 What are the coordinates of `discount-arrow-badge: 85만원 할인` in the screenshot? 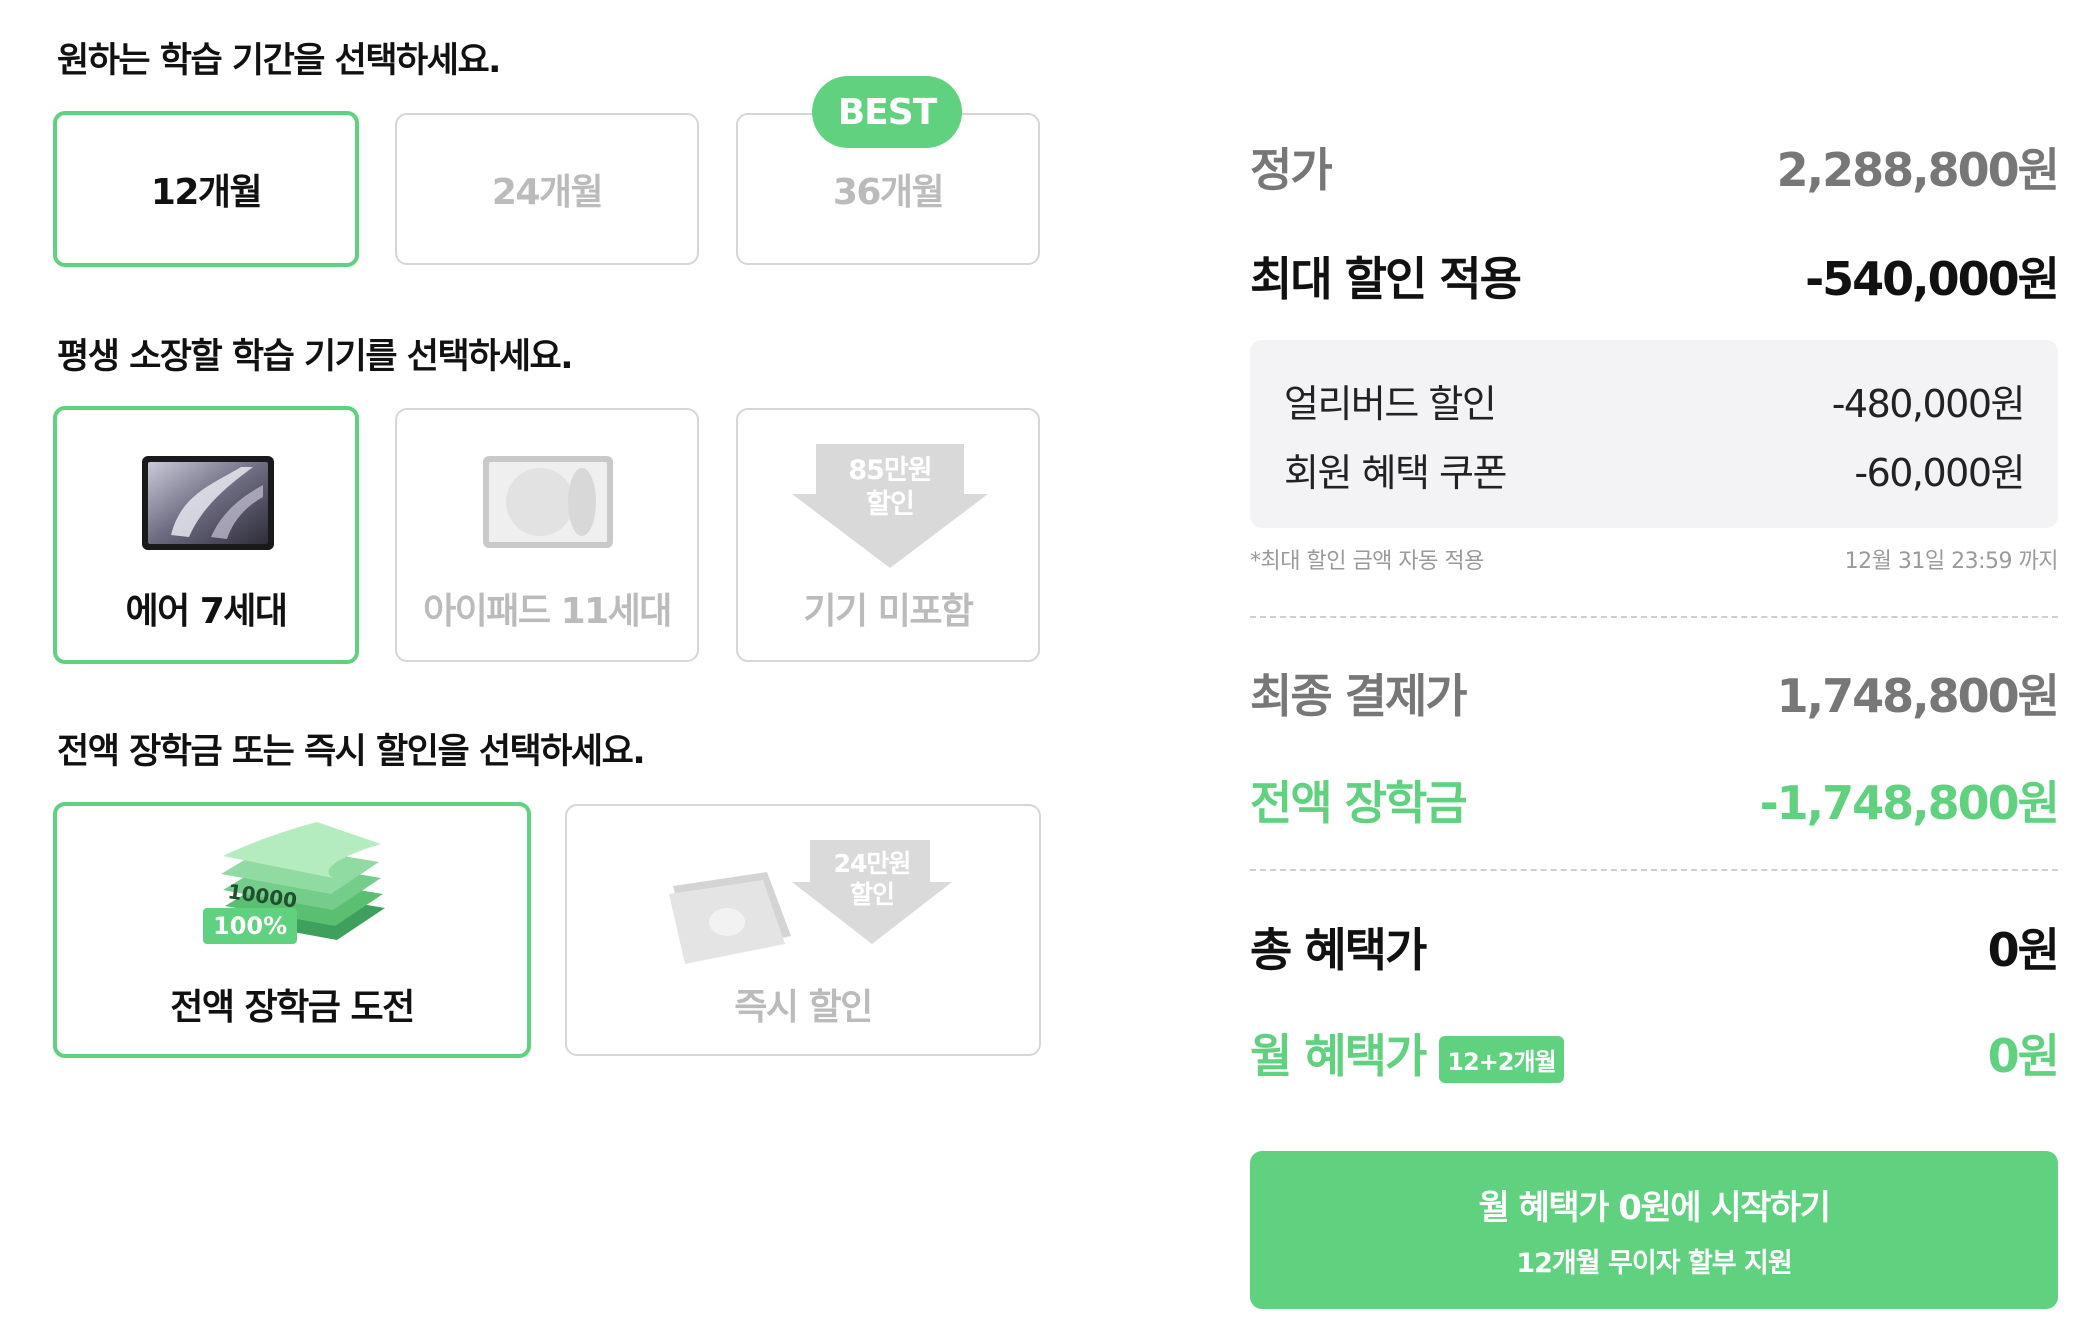 It's located at (890, 506).